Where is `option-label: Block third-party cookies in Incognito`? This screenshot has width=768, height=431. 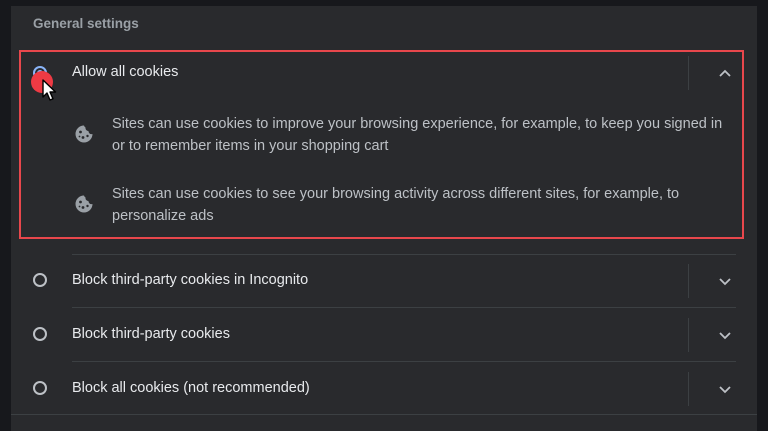
option-label: Block third-party cookies in Incognito is located at coordinates (190, 280).